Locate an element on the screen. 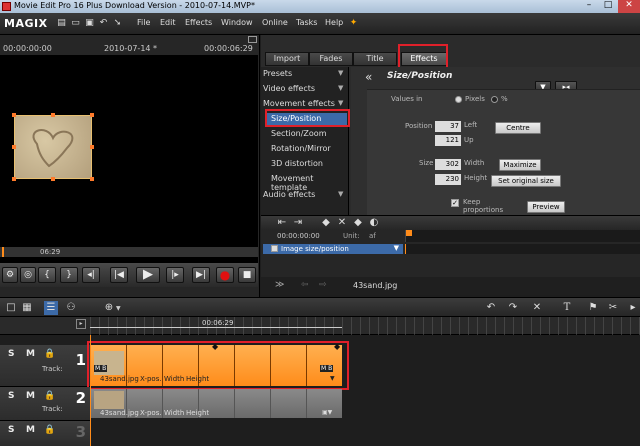 The image size is (640, 446). category-video-effects: Video effects is located at coordinates (289, 88).